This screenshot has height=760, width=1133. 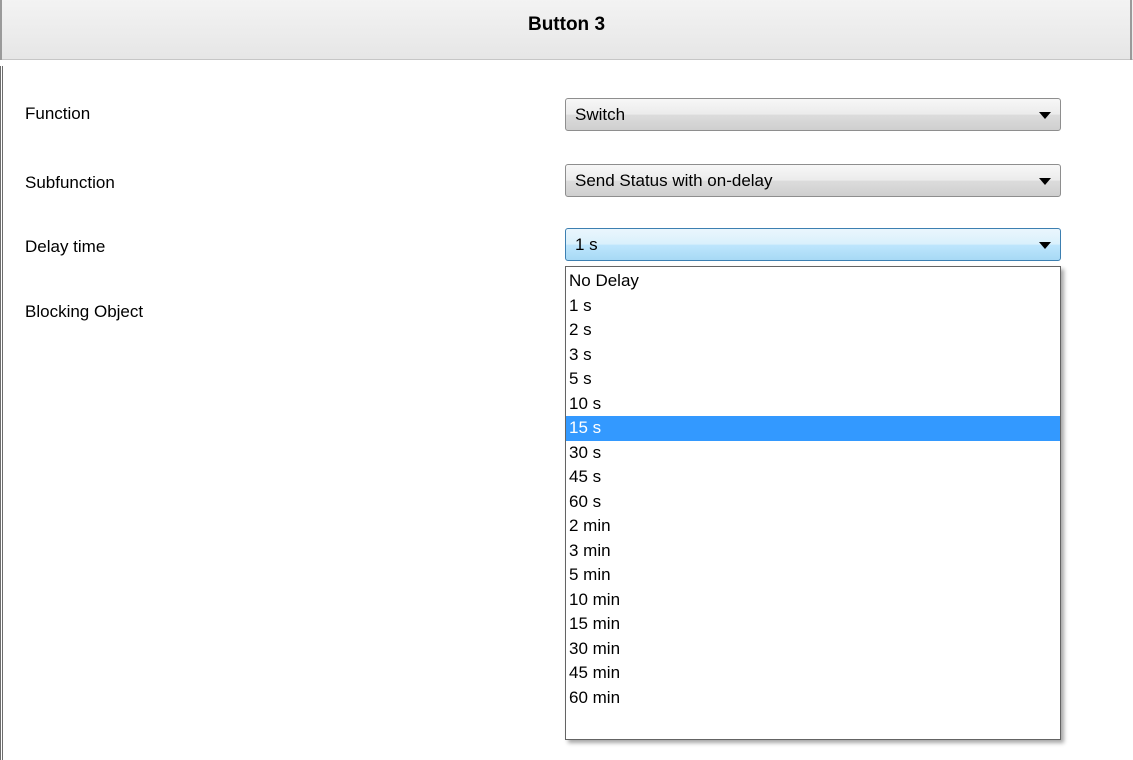 I want to click on dropdown-option: 1 s, so click(x=813, y=306).